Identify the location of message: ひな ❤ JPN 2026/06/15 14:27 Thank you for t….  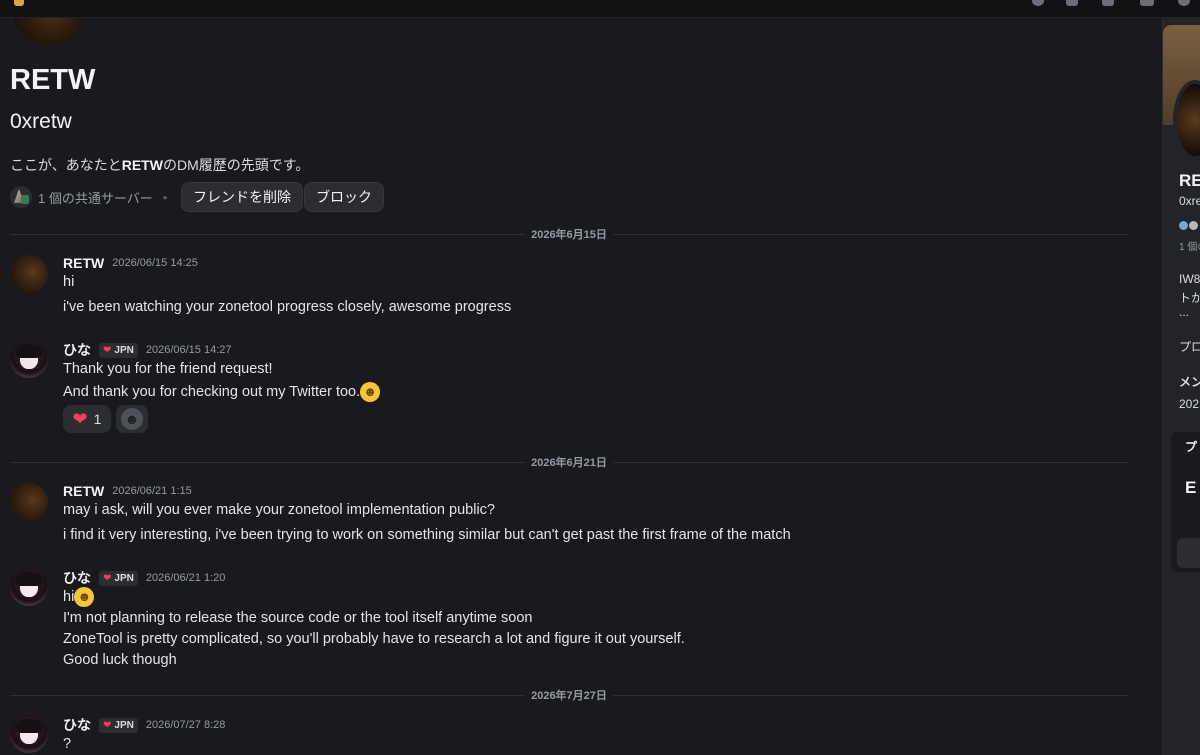
(560, 390).